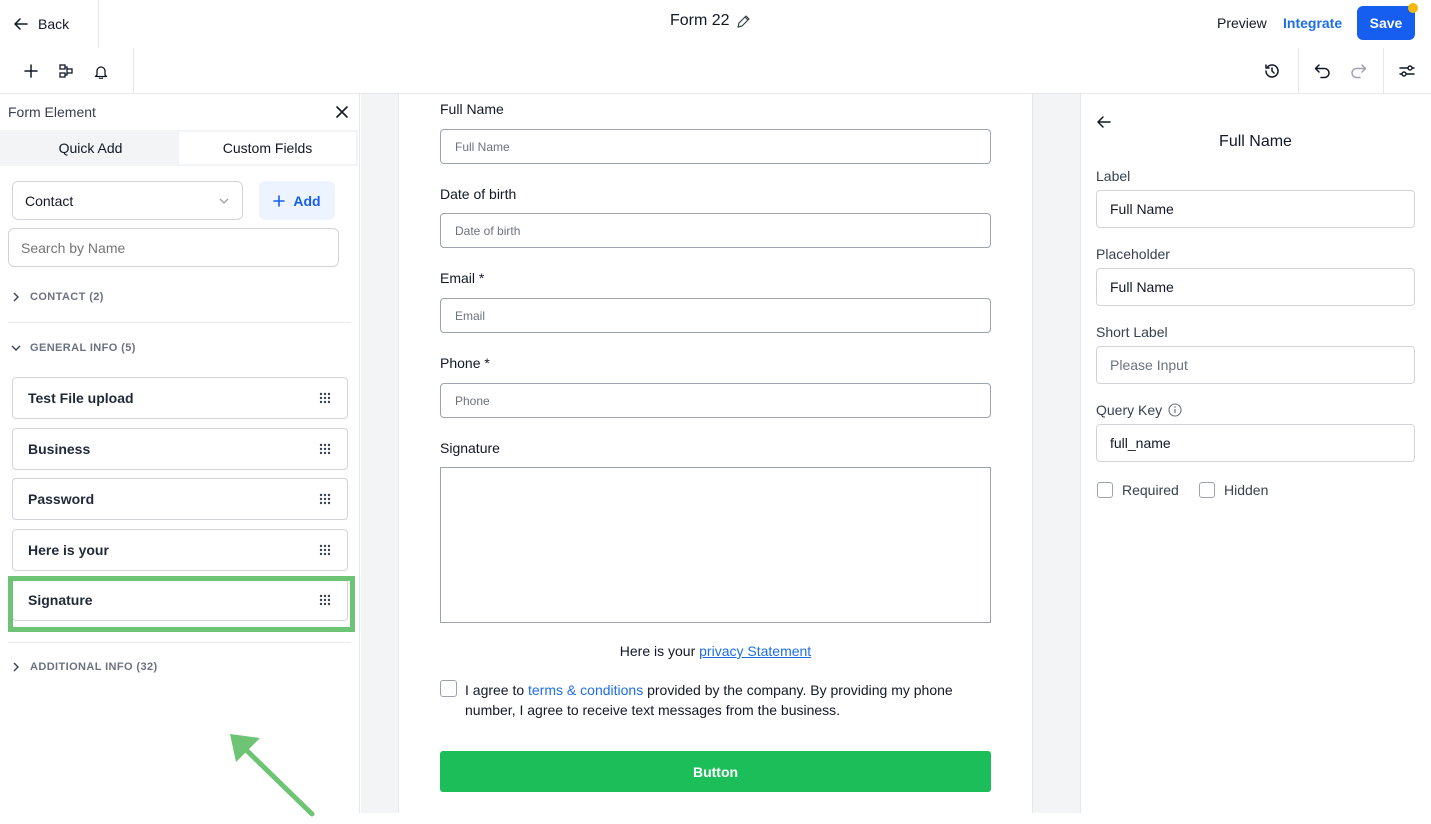  What do you see at coordinates (1358, 71) in the screenshot?
I see `redo-icon` at bounding box center [1358, 71].